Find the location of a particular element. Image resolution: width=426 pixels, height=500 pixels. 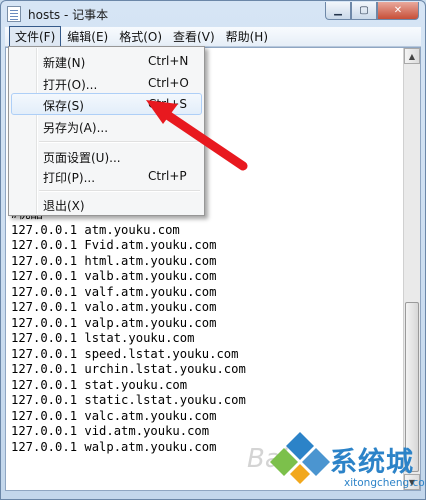

watermark-url: xitongcheng.com is located at coordinates (385, 483).